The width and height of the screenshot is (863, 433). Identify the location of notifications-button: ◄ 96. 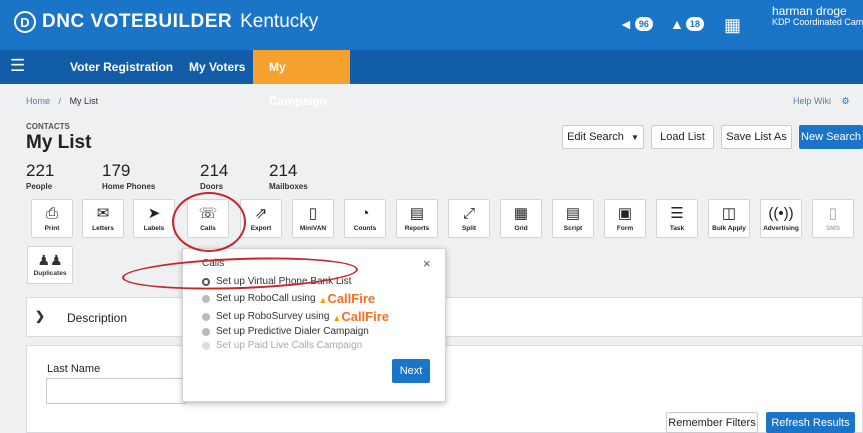
(636, 24).